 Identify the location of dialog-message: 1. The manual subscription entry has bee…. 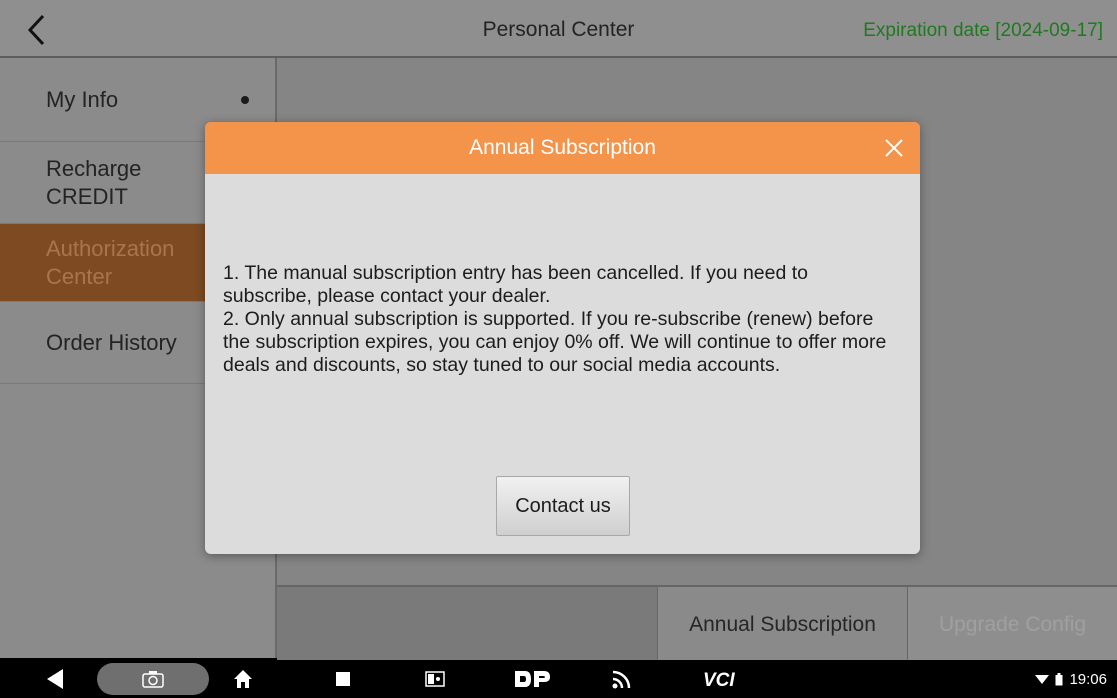
(562, 319).